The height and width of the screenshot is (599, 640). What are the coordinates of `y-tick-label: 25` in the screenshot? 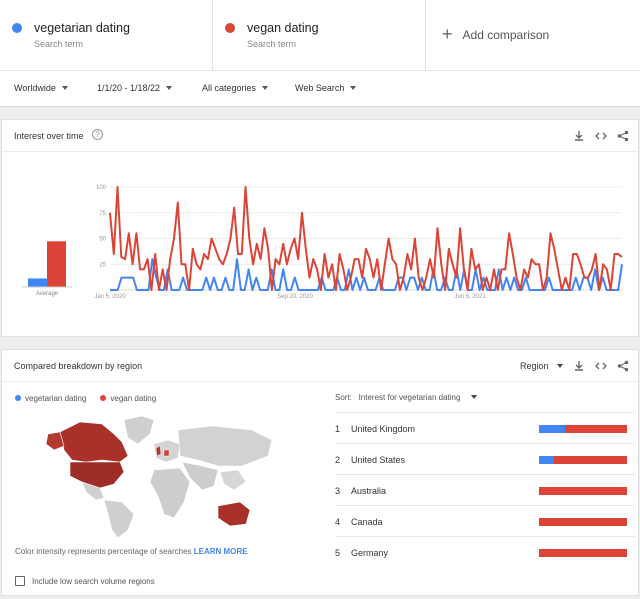 It's located at (102, 265).